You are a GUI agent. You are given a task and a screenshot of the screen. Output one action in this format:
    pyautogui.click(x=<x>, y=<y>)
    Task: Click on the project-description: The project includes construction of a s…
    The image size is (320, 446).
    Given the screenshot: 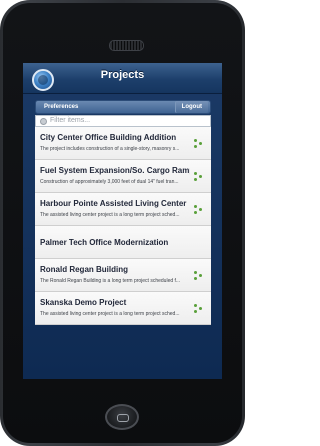 What is the action you would take?
    pyautogui.click(x=110, y=149)
    